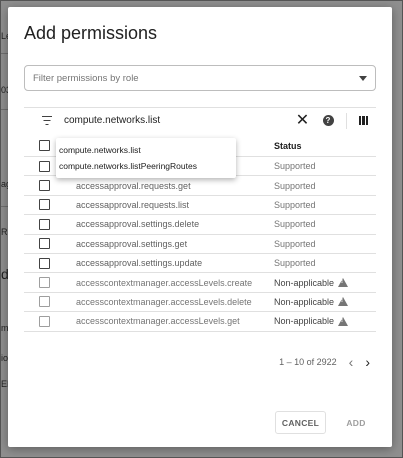 Image resolution: width=403 pixels, height=458 pixels. I want to click on table-row: accessapproval.settings.update Supported, so click(200, 264).